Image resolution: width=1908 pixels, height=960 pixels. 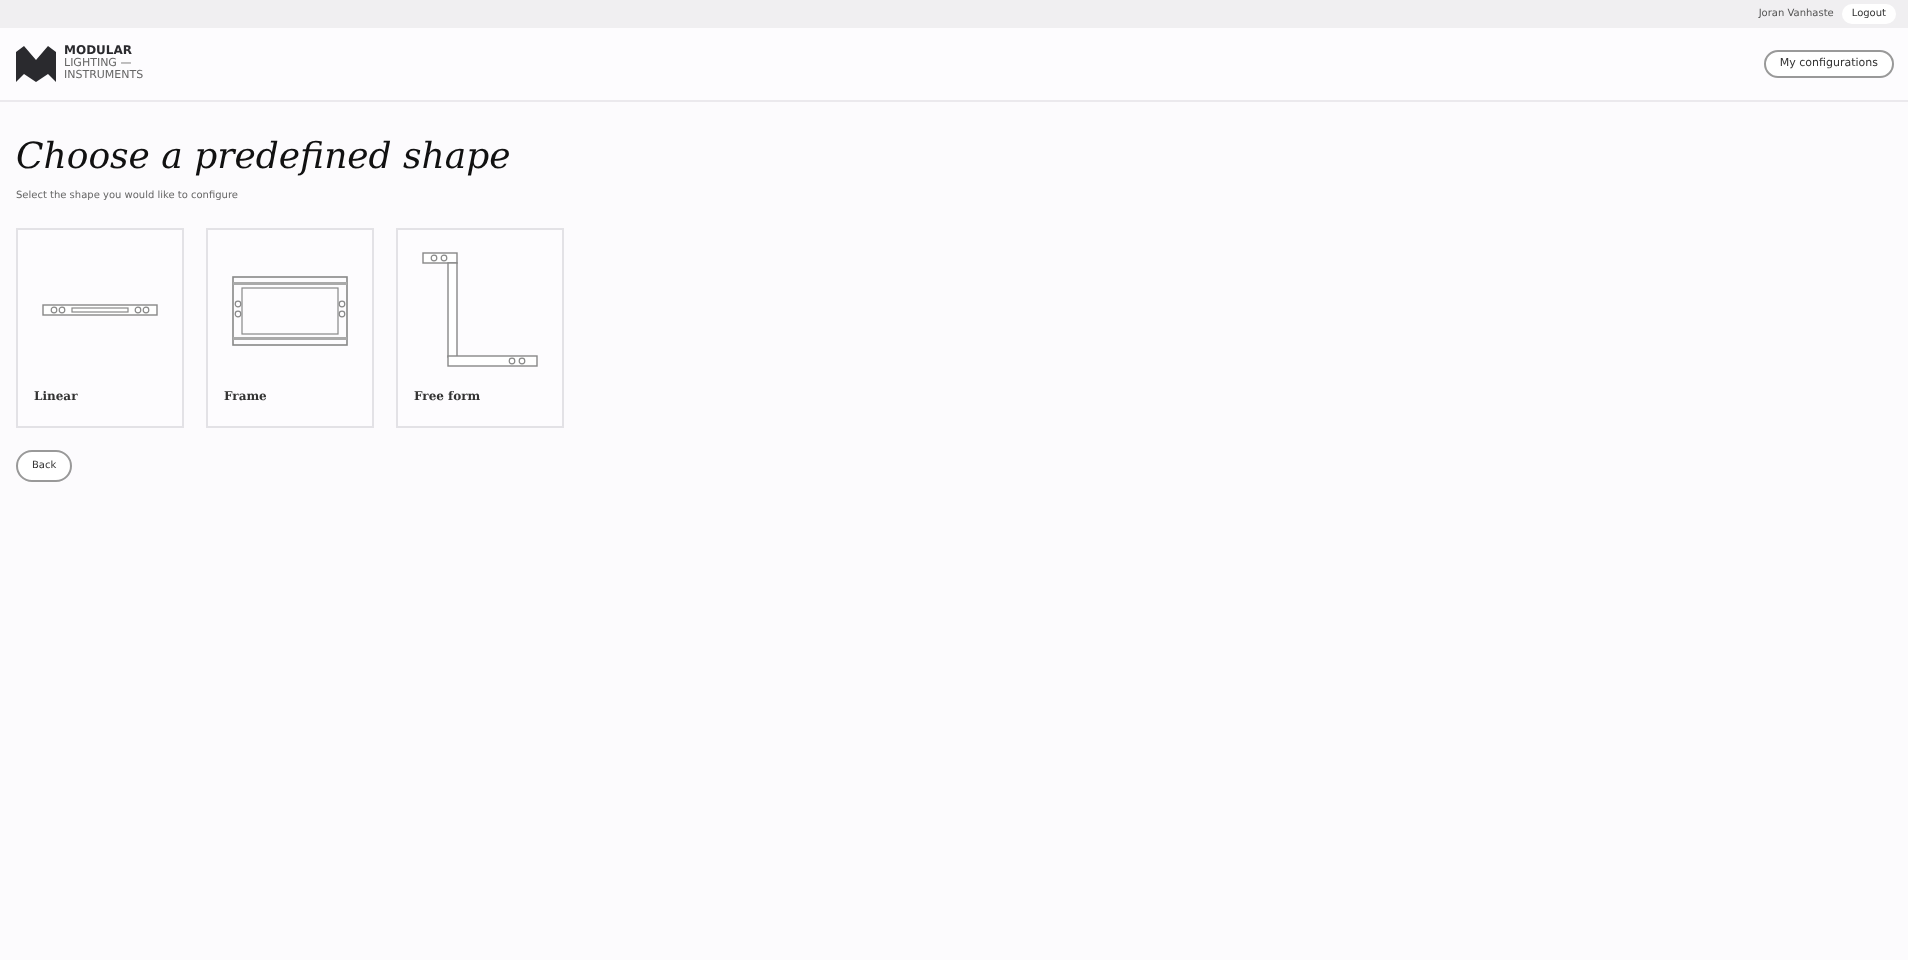 What do you see at coordinates (480, 310) in the screenshot?
I see `free-form-shape-drawing` at bounding box center [480, 310].